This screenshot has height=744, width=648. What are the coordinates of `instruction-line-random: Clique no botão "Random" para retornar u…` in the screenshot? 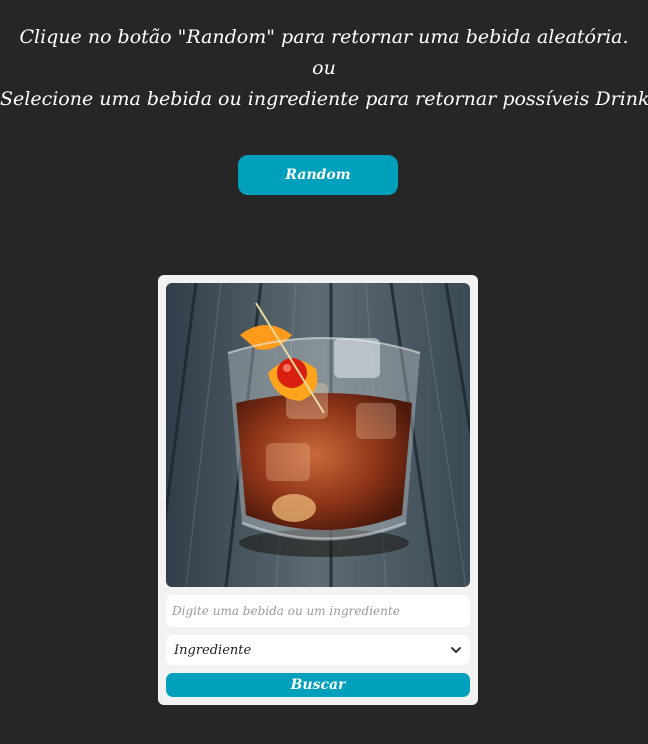 It's located at (324, 37).